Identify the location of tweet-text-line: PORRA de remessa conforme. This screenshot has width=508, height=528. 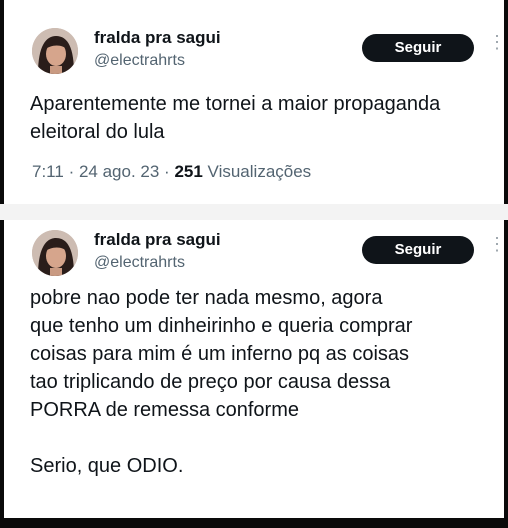
(164, 410).